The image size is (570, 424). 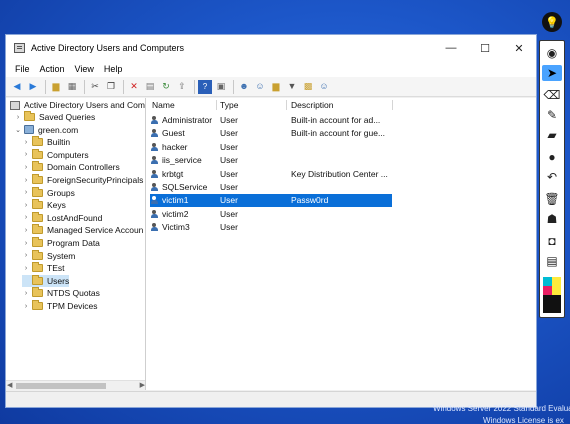 I want to click on swatch-magenta, so click(x=547, y=290).